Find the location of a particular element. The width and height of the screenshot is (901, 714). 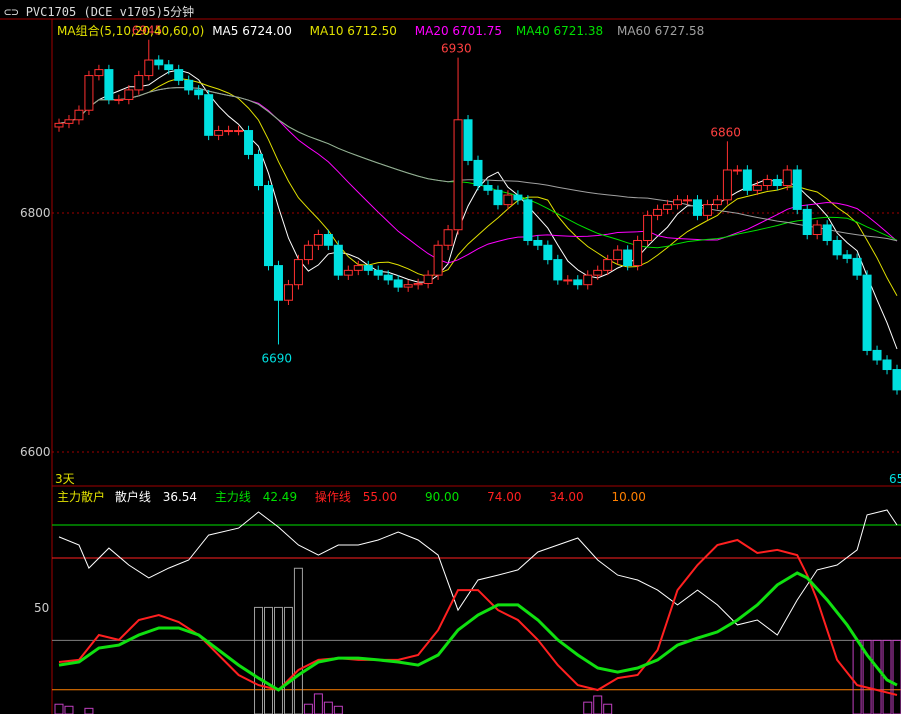

period-label: 3天 is located at coordinates (65, 479).